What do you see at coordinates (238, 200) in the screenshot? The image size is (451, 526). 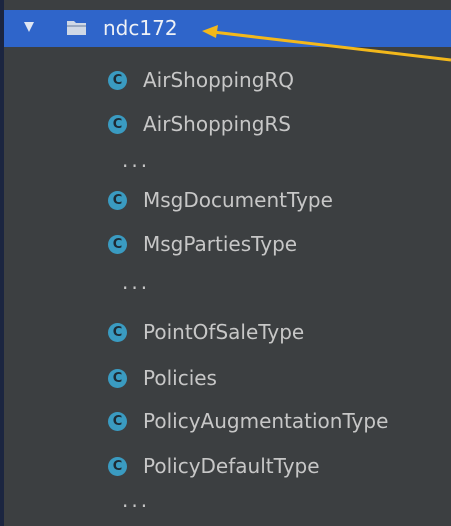 I see `tree-class-label: MsgDocumentType` at bounding box center [238, 200].